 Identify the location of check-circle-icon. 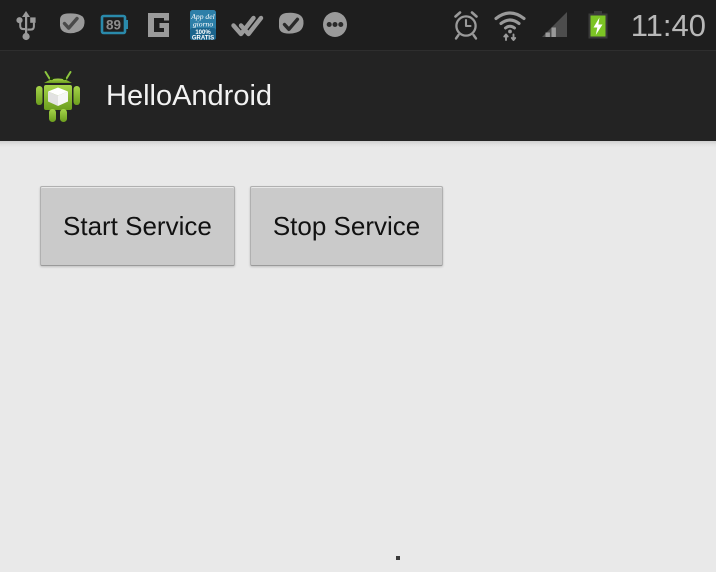
(291, 23).